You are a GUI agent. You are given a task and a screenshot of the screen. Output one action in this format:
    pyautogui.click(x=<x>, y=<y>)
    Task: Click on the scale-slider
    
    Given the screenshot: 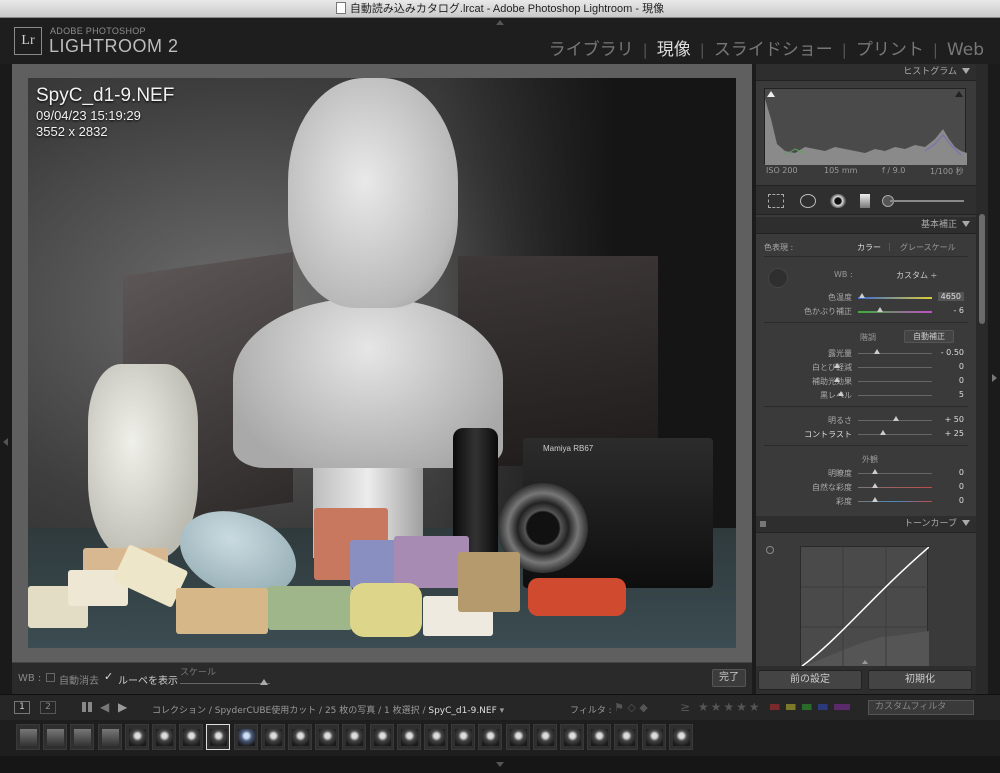 What is the action you would take?
    pyautogui.click(x=225, y=683)
    